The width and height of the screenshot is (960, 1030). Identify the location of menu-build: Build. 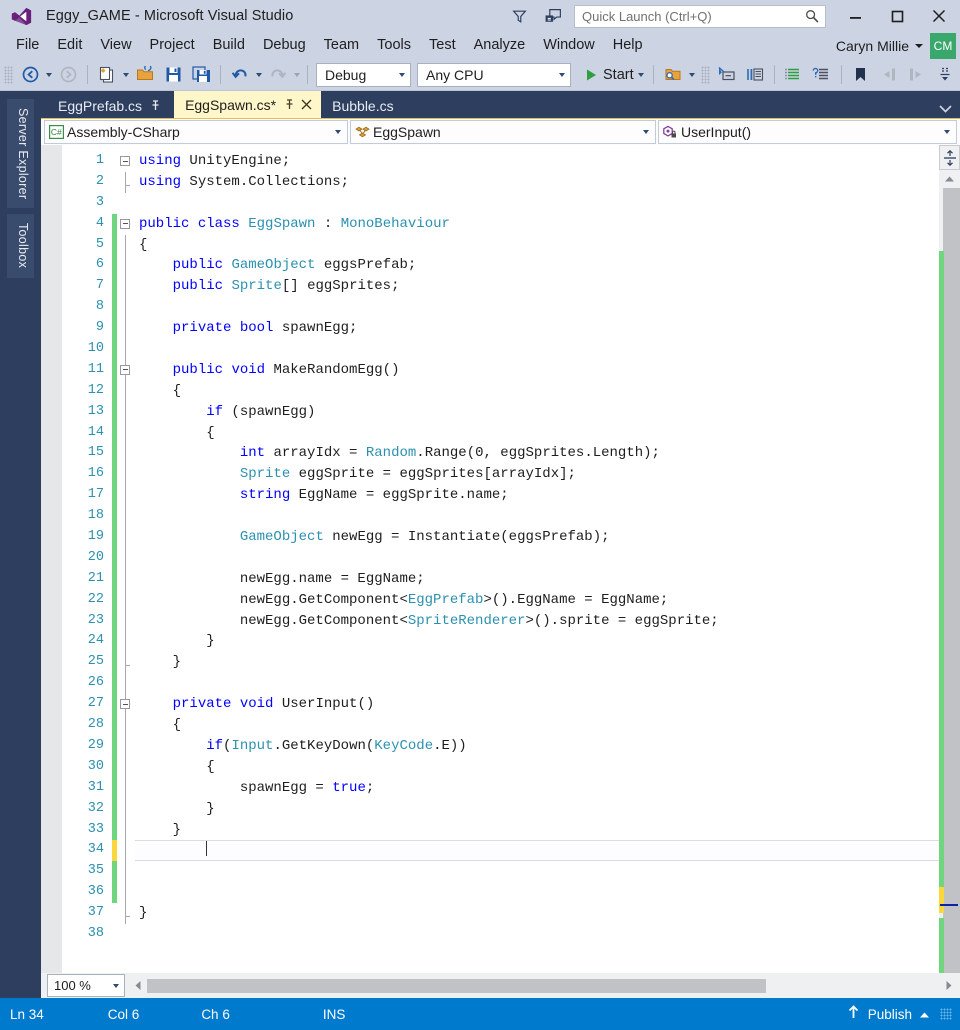
(229, 45).